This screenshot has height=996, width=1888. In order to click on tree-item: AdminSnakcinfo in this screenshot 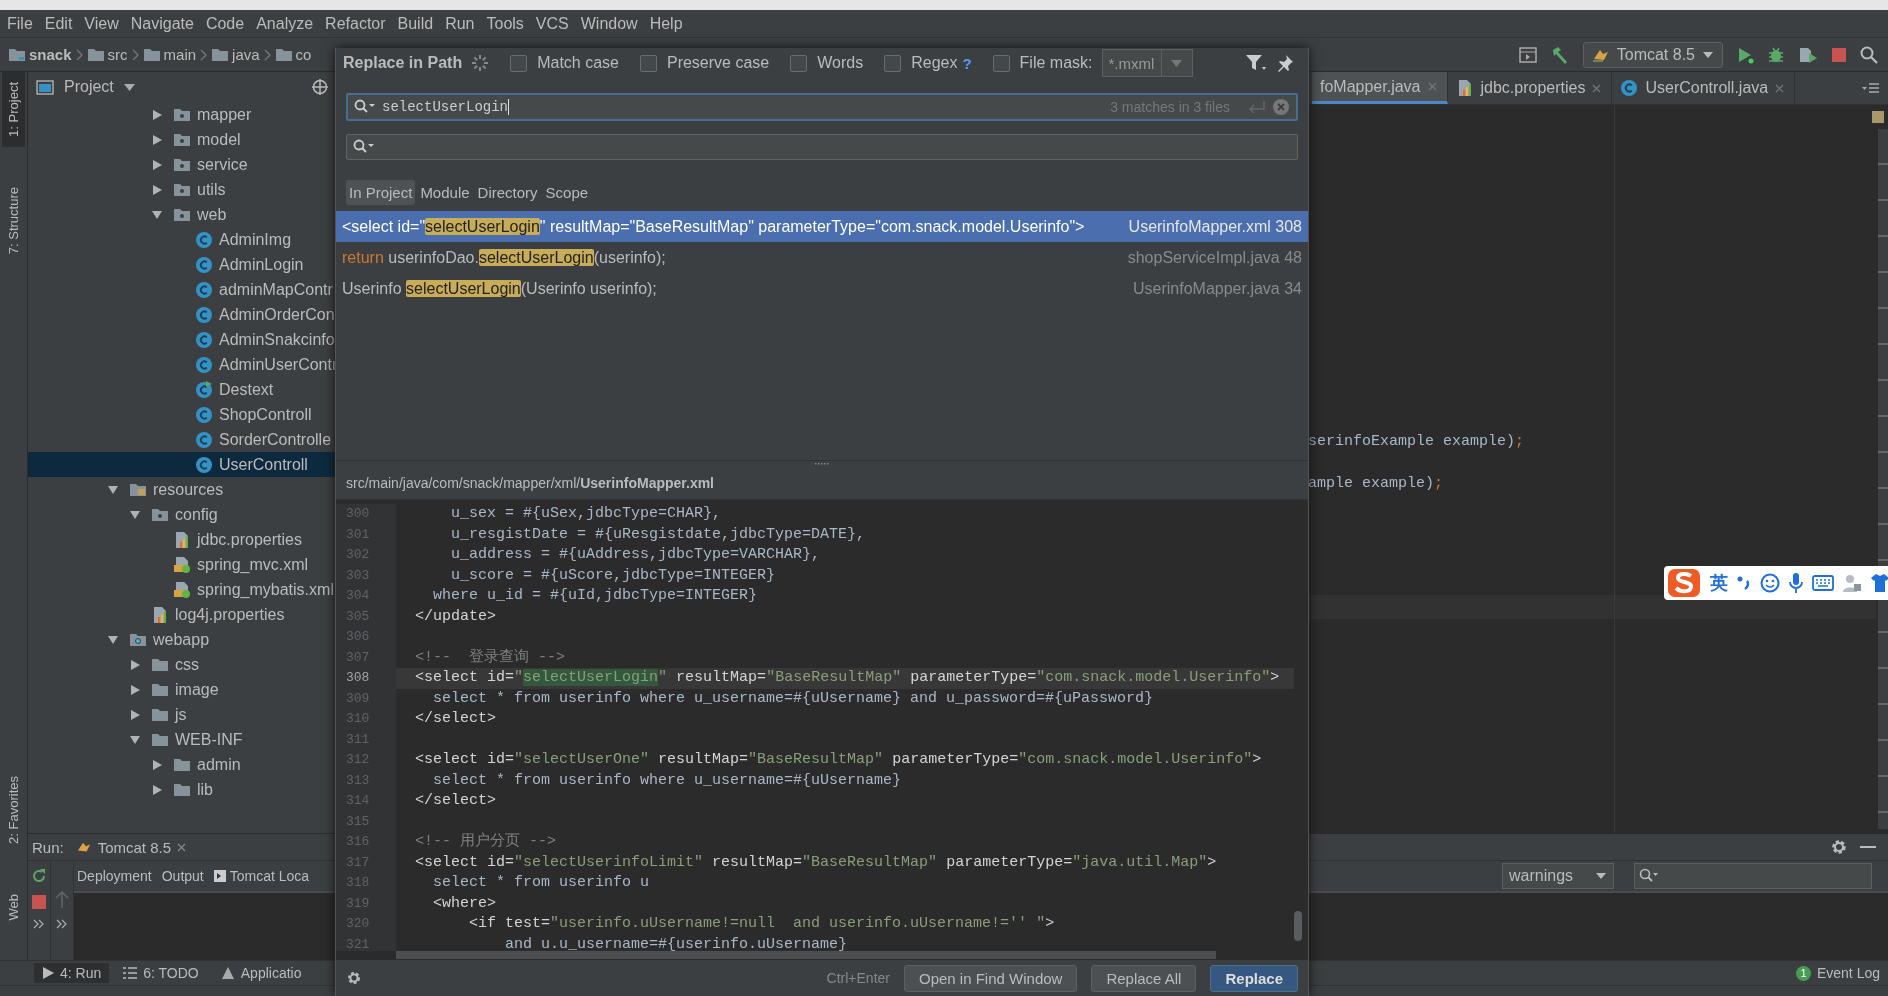, I will do `click(182, 339)`.